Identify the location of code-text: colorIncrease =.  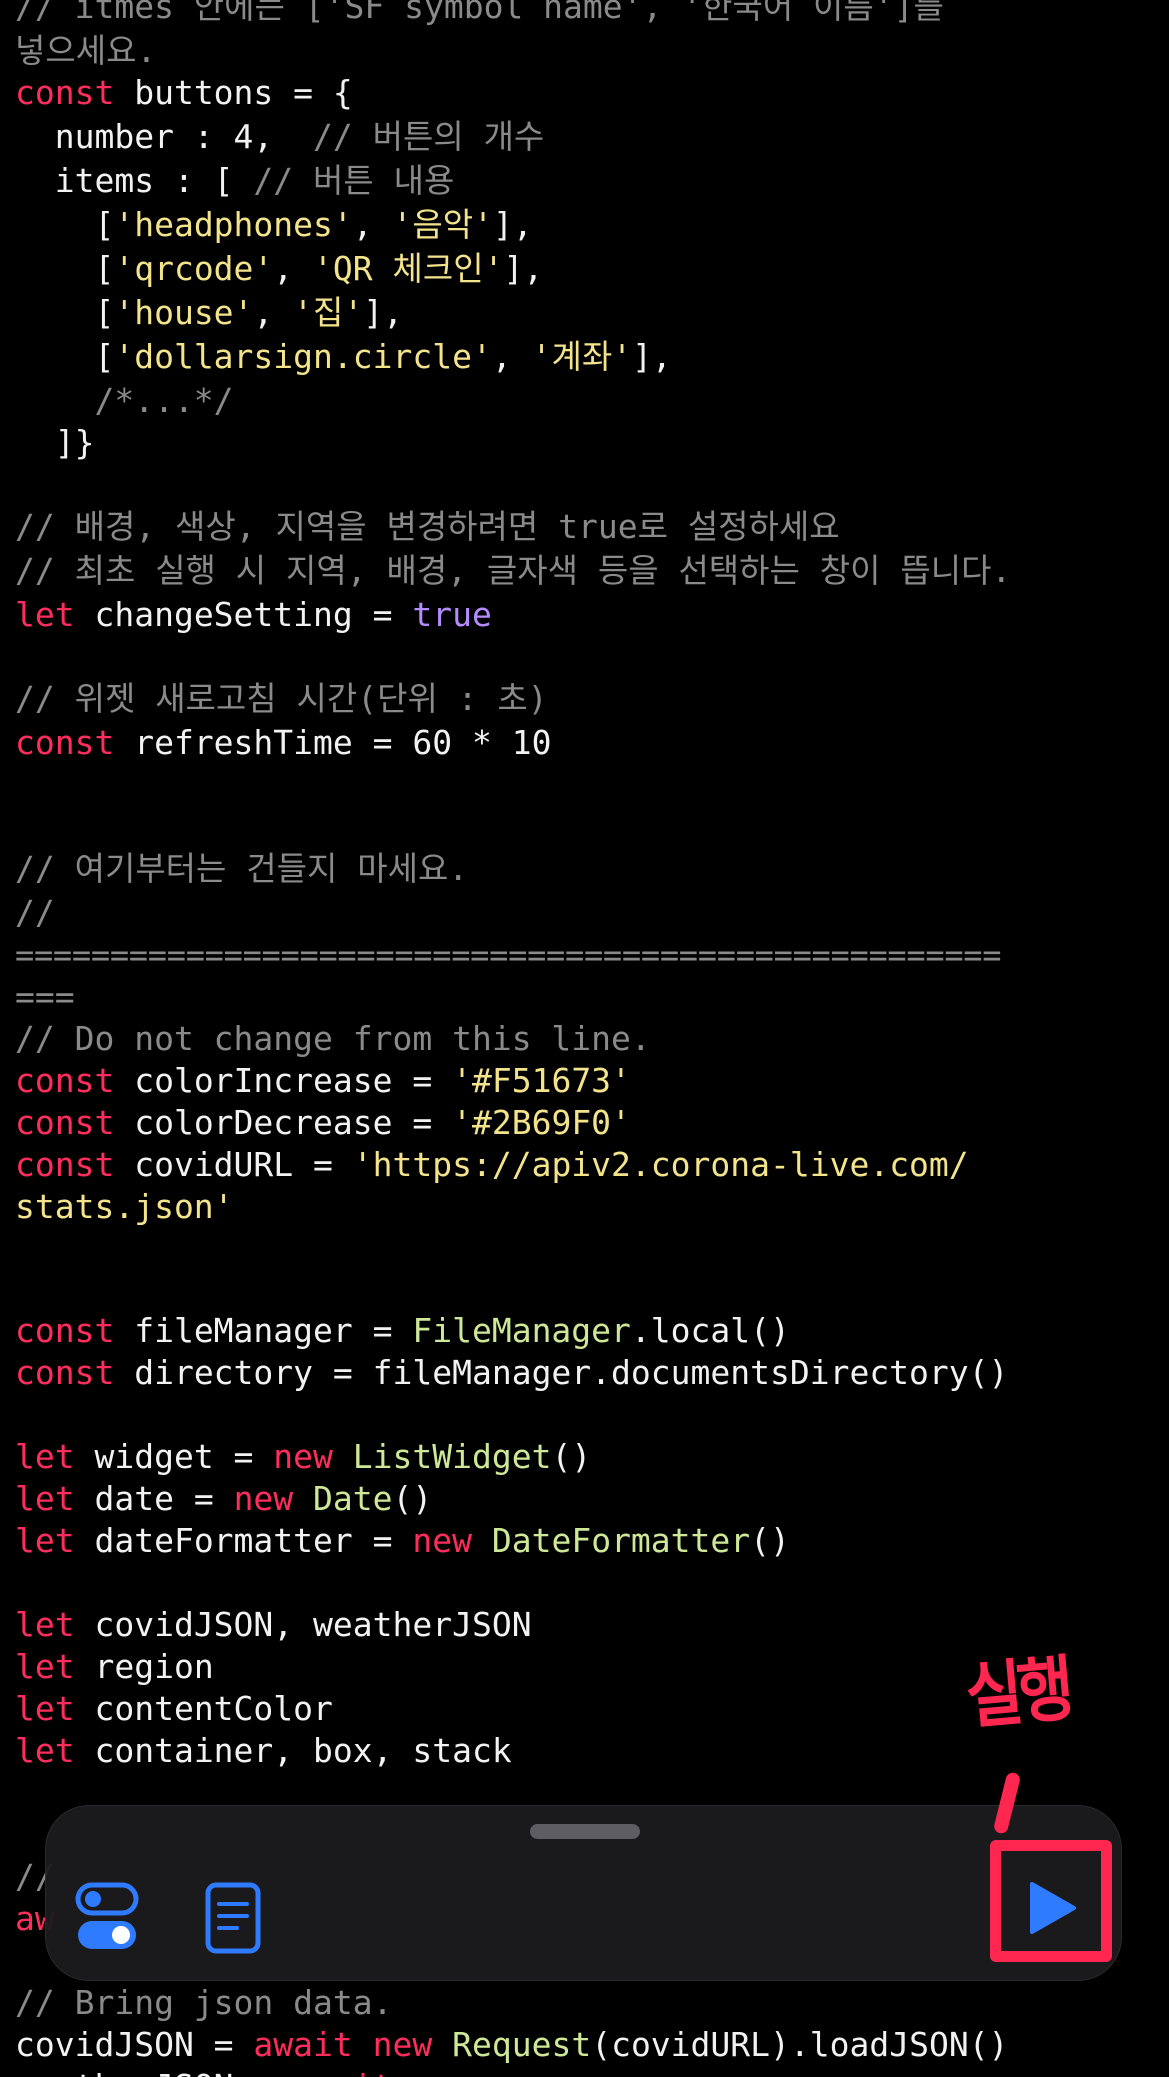
(283, 1080).